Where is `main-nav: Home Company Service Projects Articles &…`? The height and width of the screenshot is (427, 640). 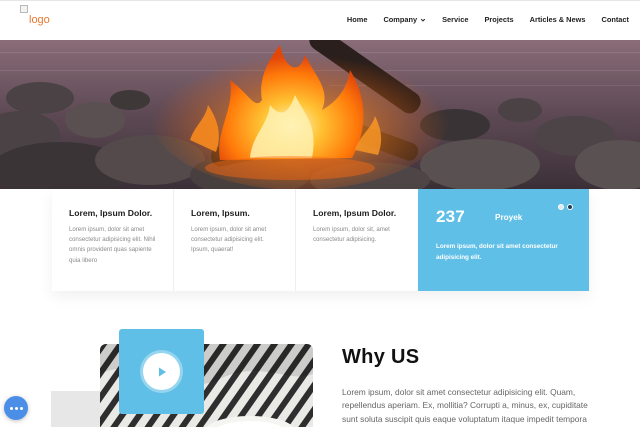 main-nav: Home Company Service Projects Articles &… is located at coordinates (488, 19).